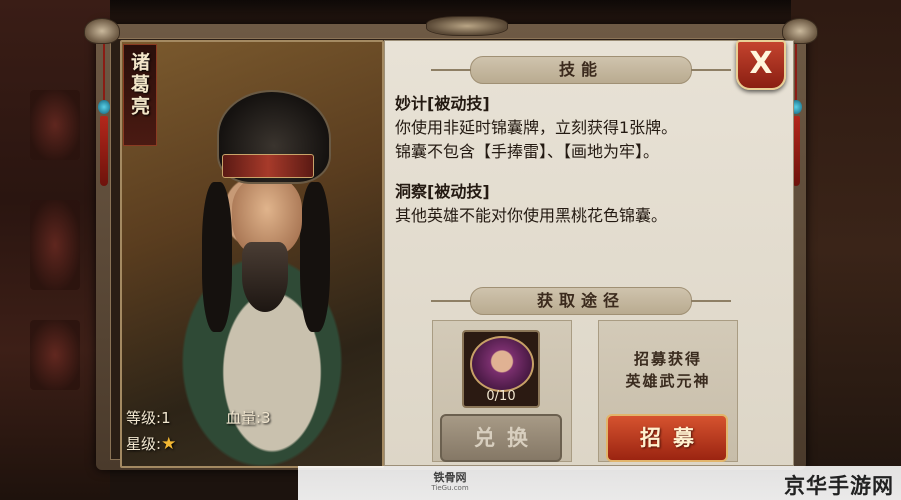 The image size is (901, 500). I want to click on frame-ornament-top, so click(467, 26).